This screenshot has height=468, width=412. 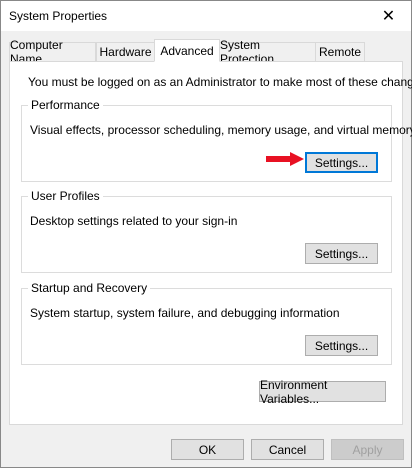 I want to click on tab-advanced: Advanced, so click(x=187, y=50).